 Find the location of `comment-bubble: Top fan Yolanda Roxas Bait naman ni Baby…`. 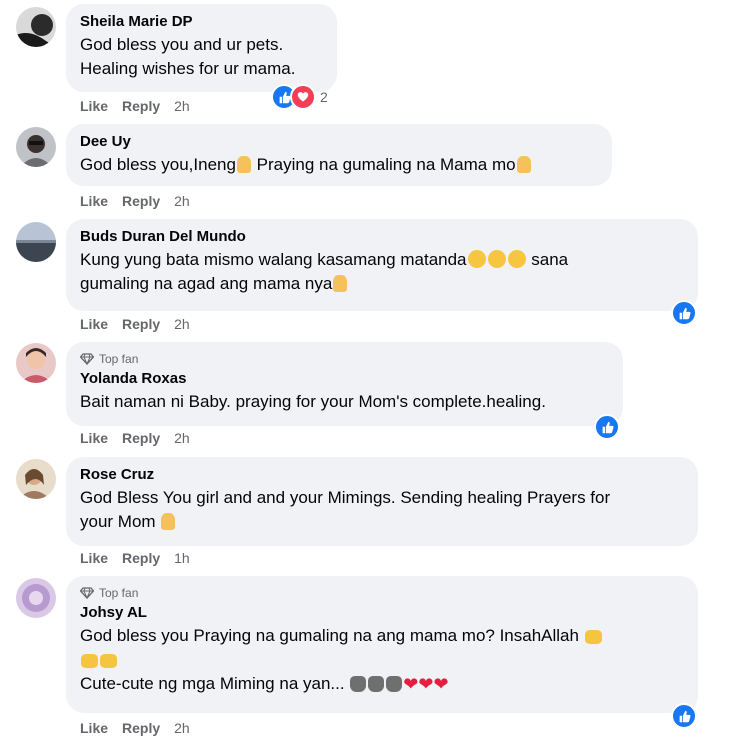

comment-bubble: Top fan Yolanda Roxas Bait naman ni Baby… is located at coordinates (344, 384).